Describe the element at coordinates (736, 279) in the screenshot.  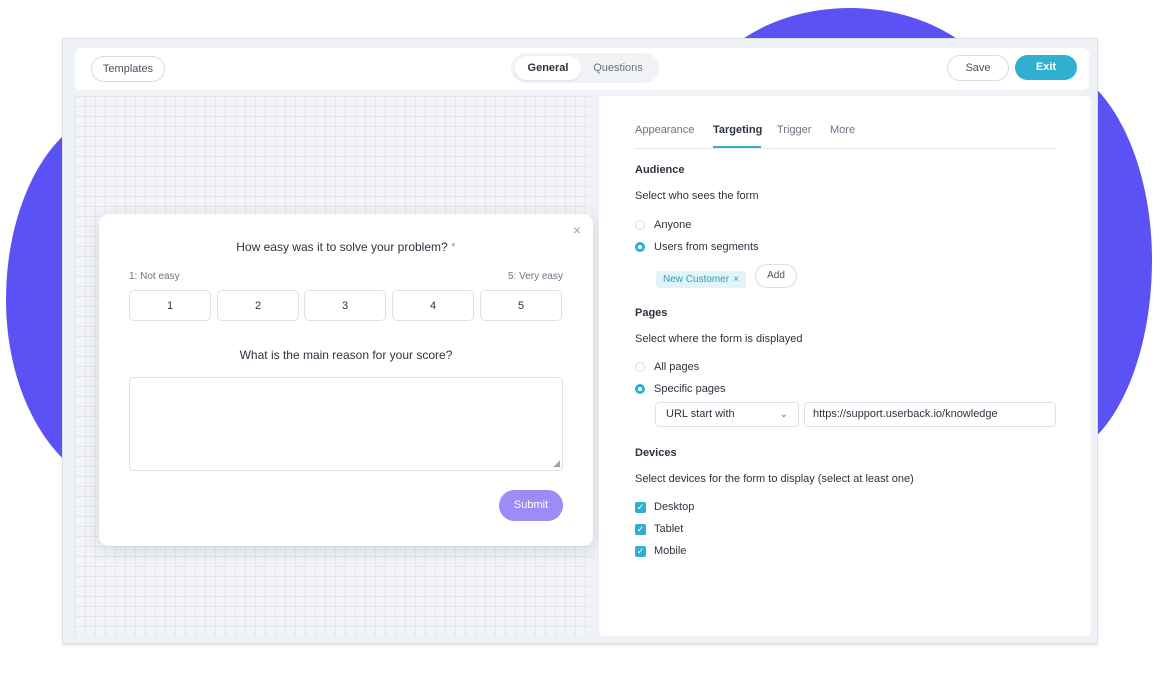
I see `remove-chip-icon: ×` at that location.